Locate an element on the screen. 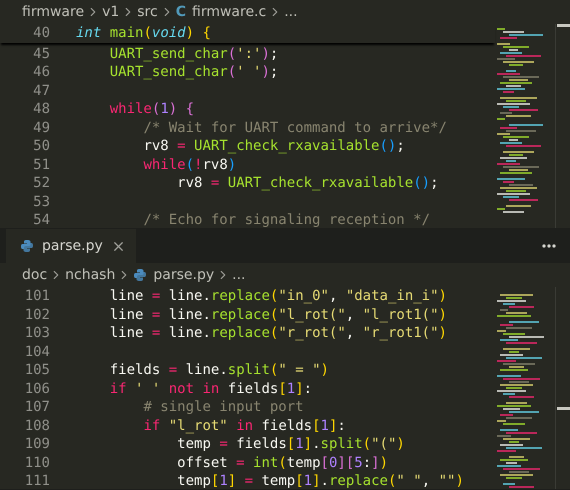  line-number: 54 is located at coordinates (41, 220).